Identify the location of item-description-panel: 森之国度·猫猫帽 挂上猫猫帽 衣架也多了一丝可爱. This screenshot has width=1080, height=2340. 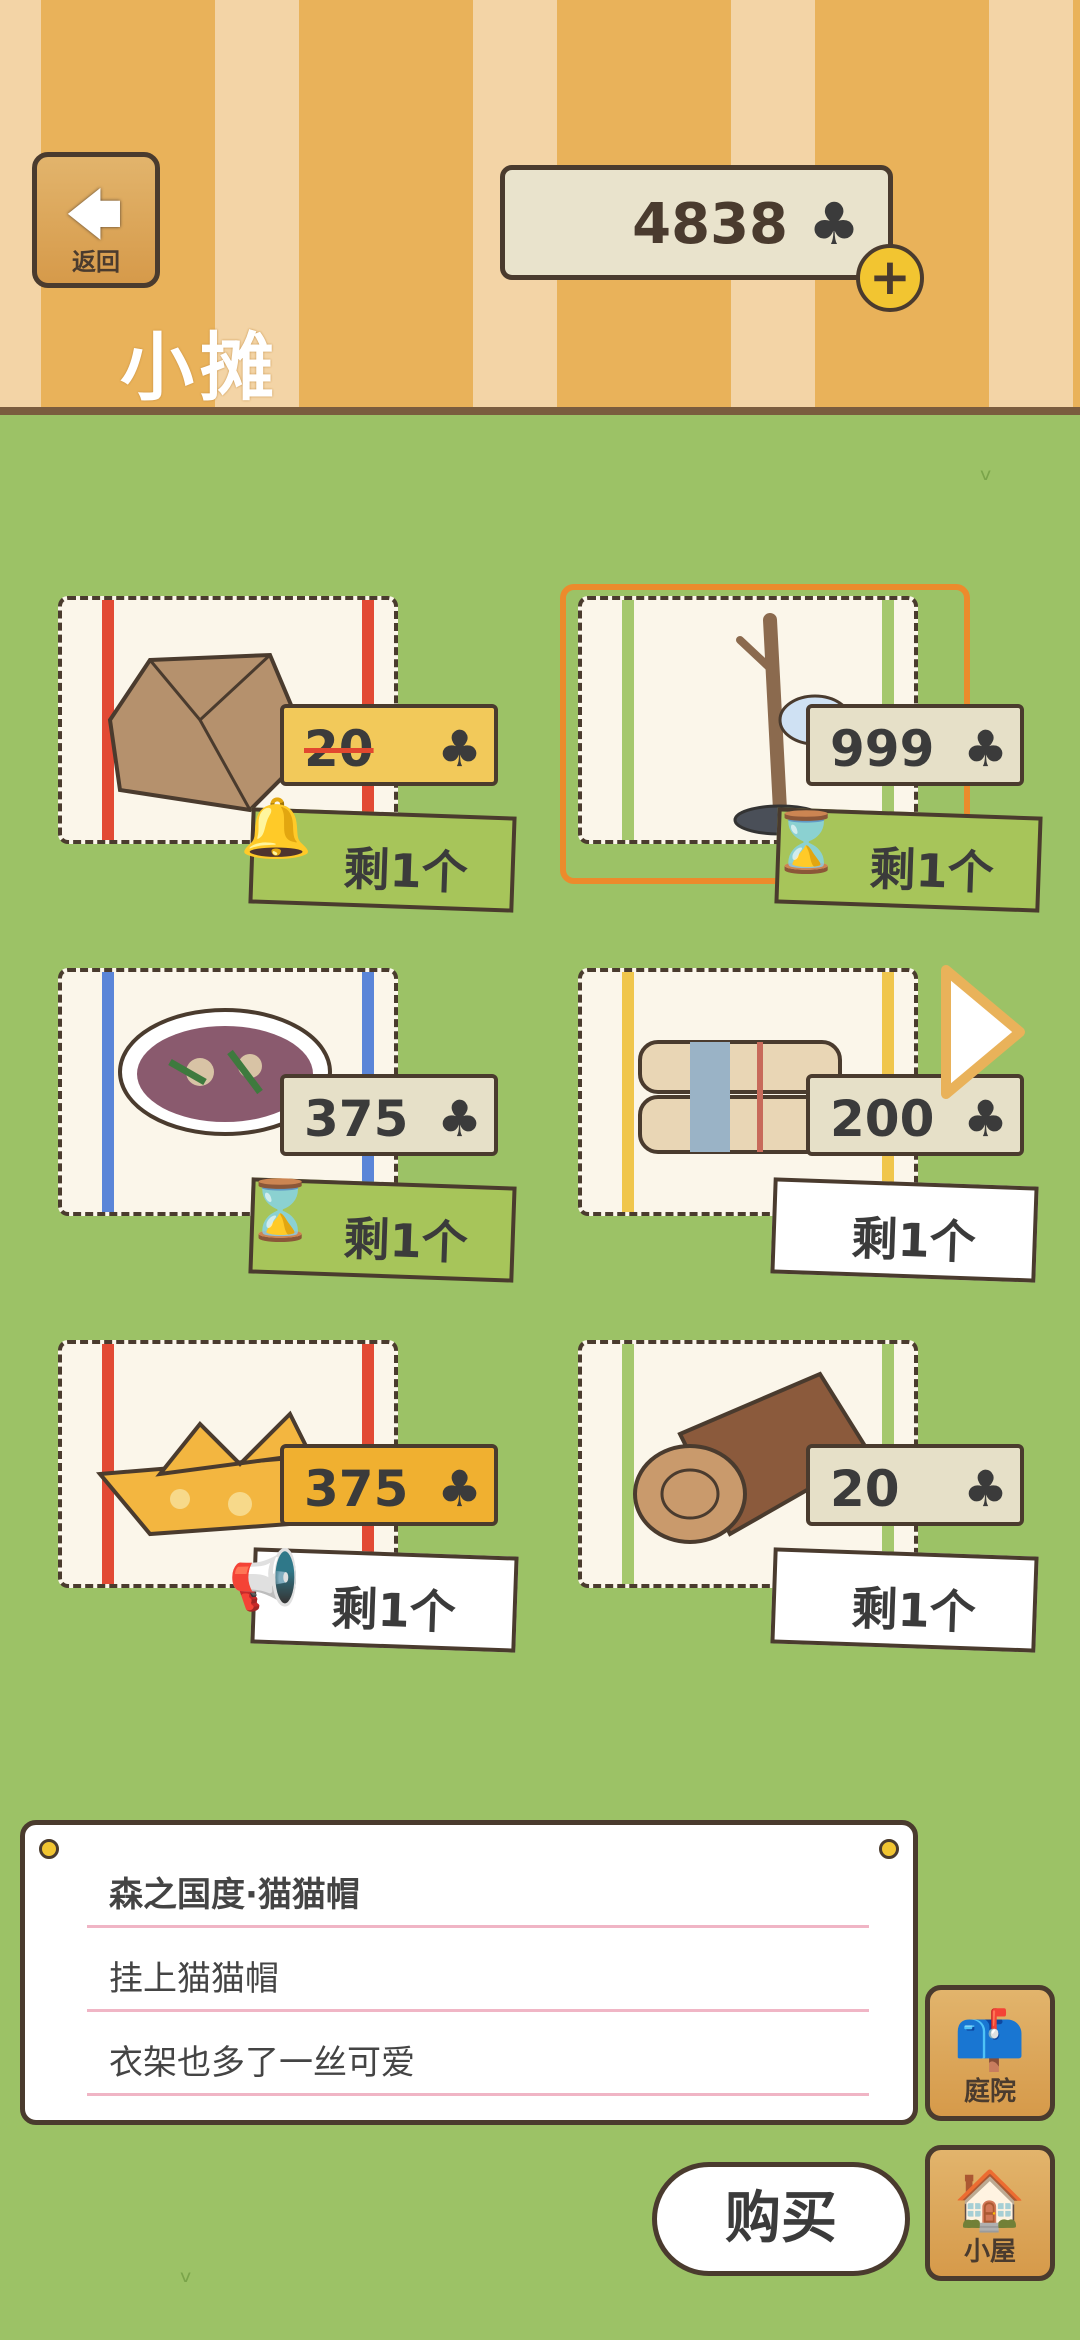
(469, 1972).